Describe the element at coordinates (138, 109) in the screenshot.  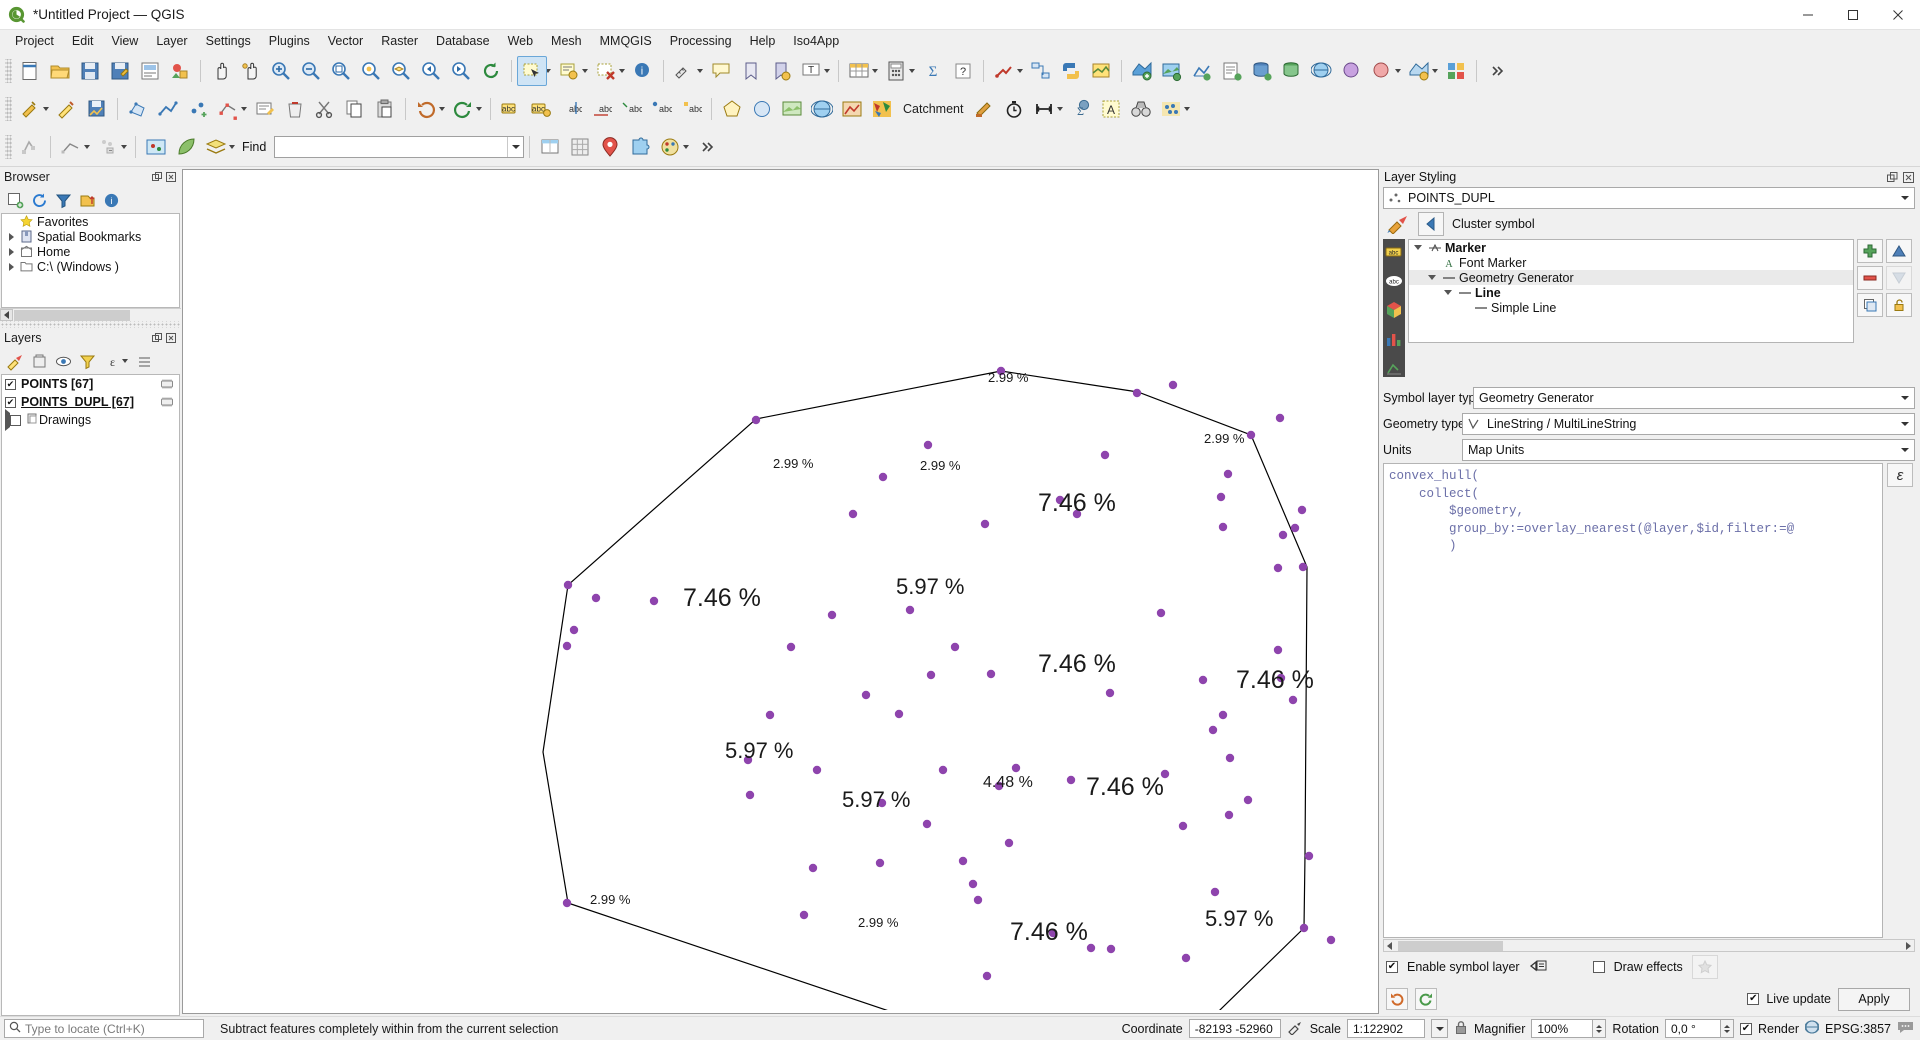
I see `add-polygon-feature-icon` at that location.